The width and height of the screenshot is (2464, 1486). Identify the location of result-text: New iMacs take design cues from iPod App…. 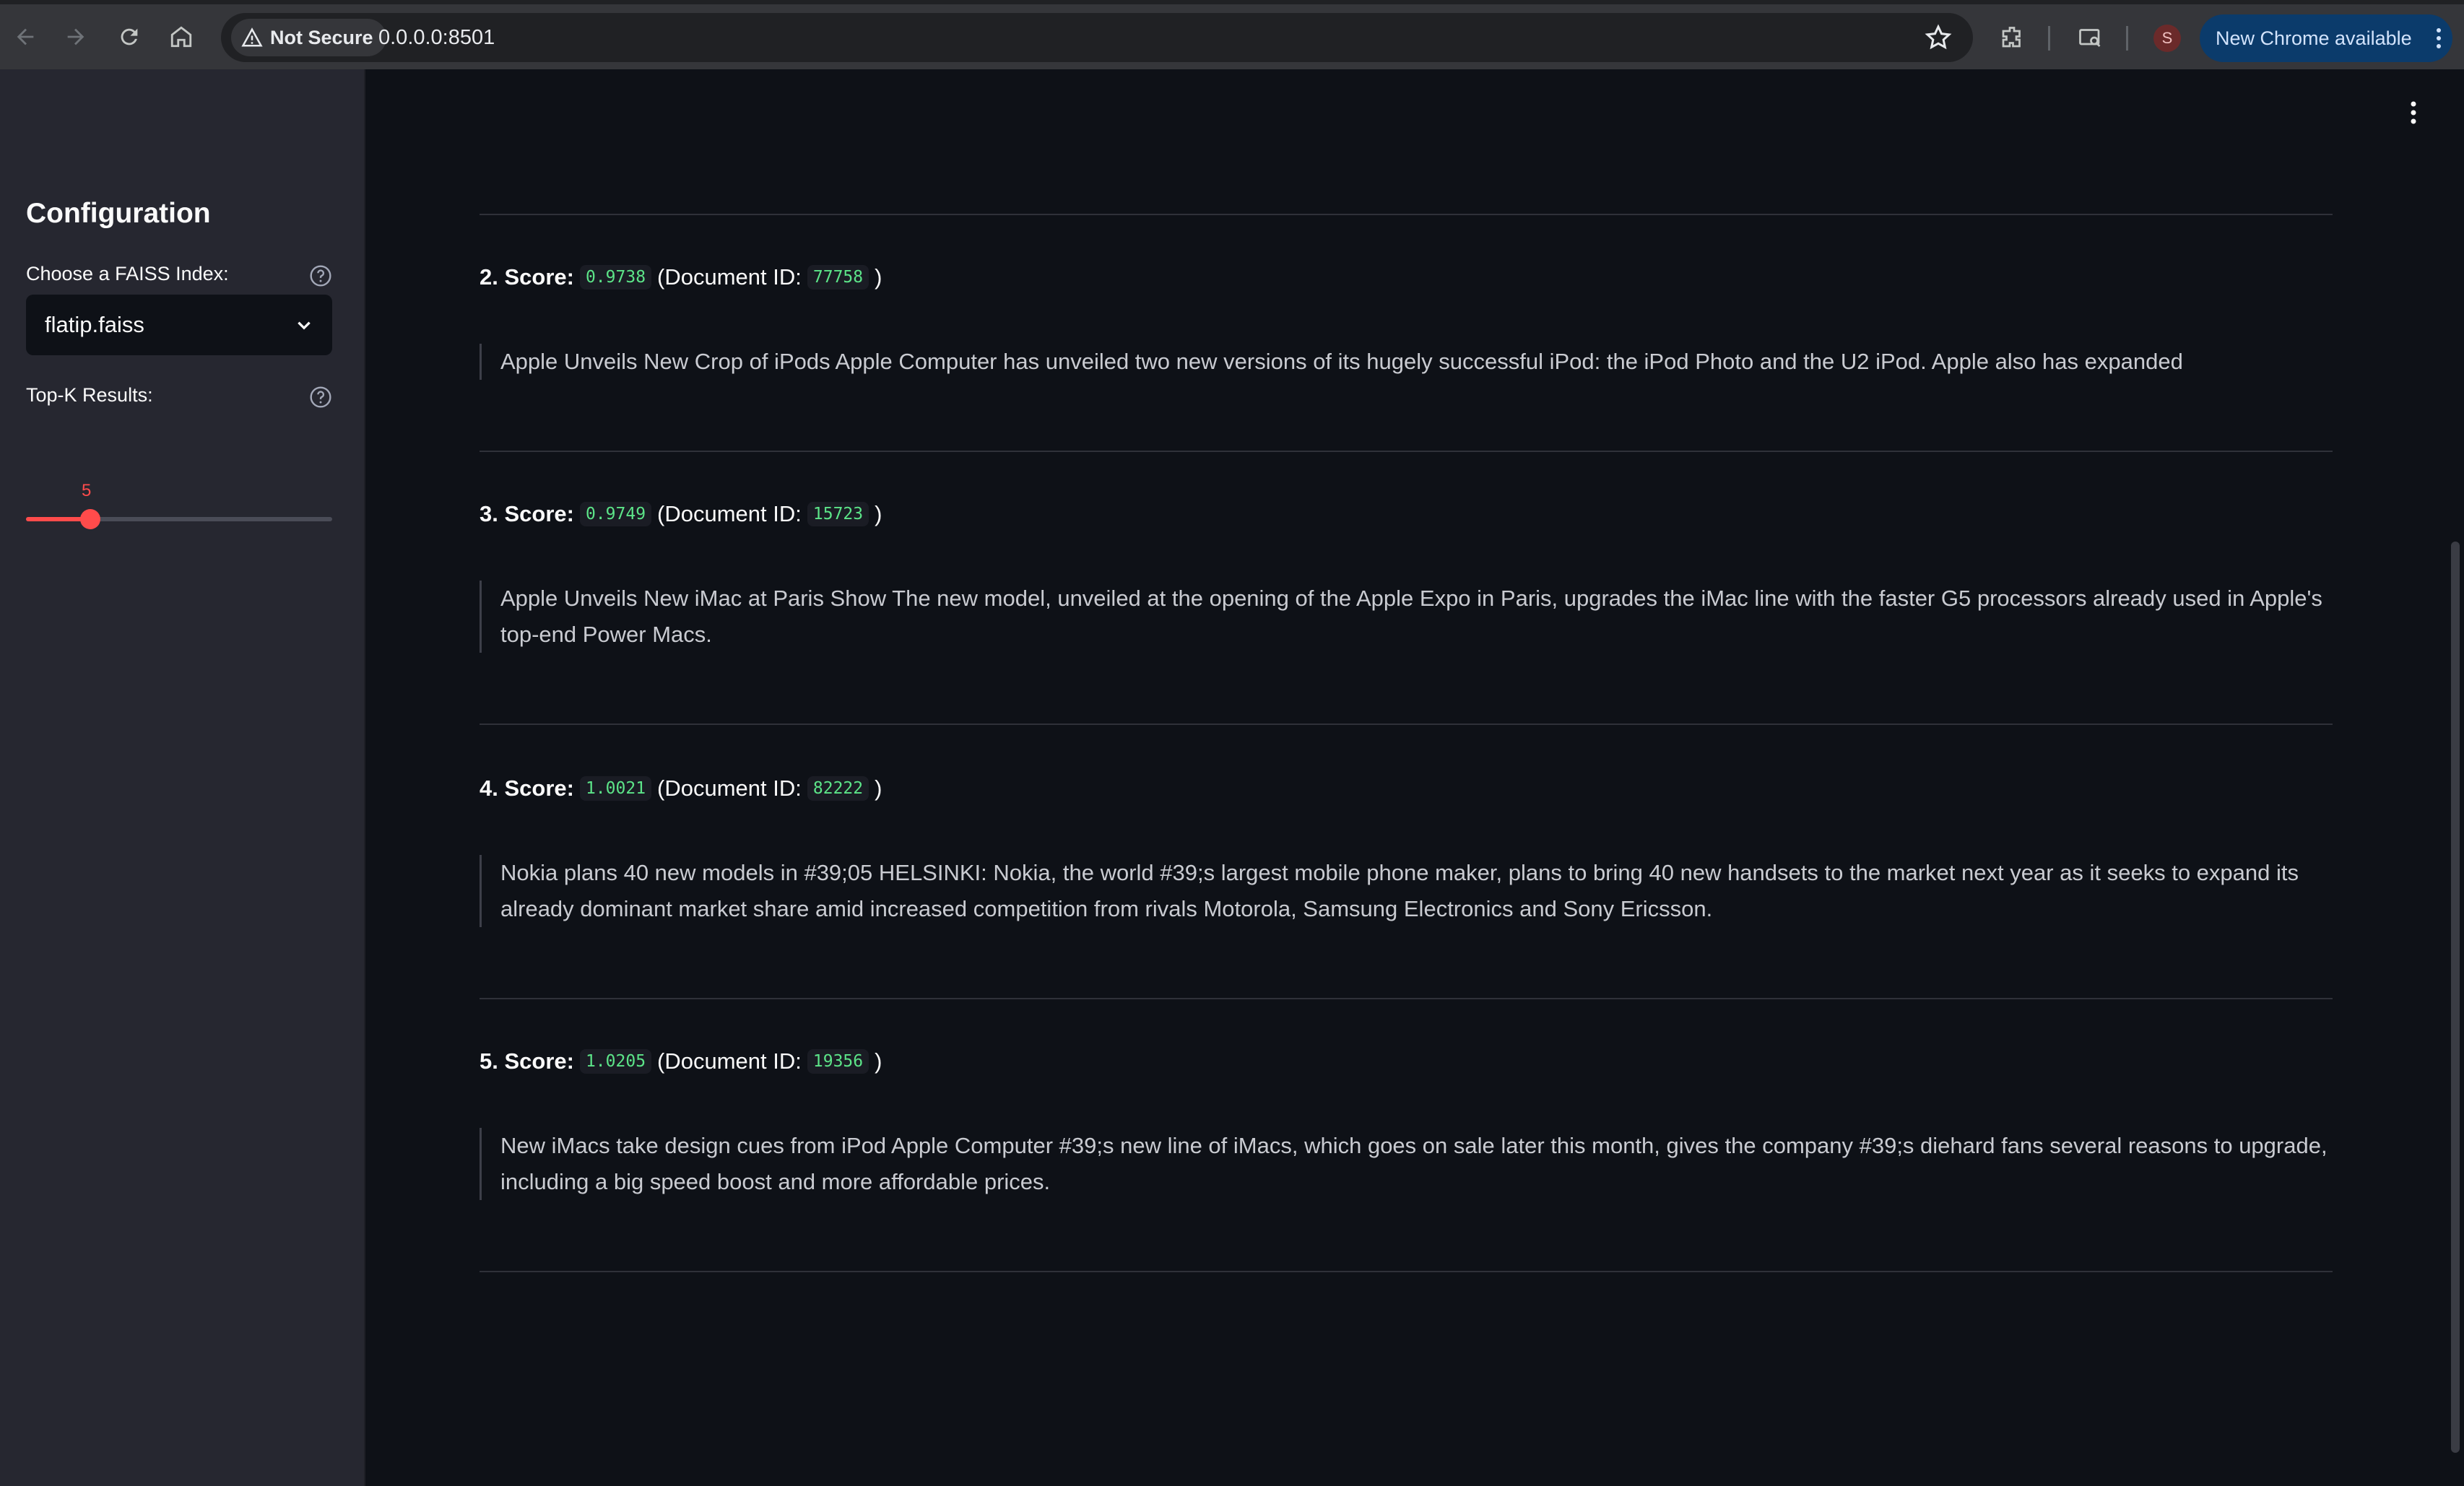
(1406, 1164).